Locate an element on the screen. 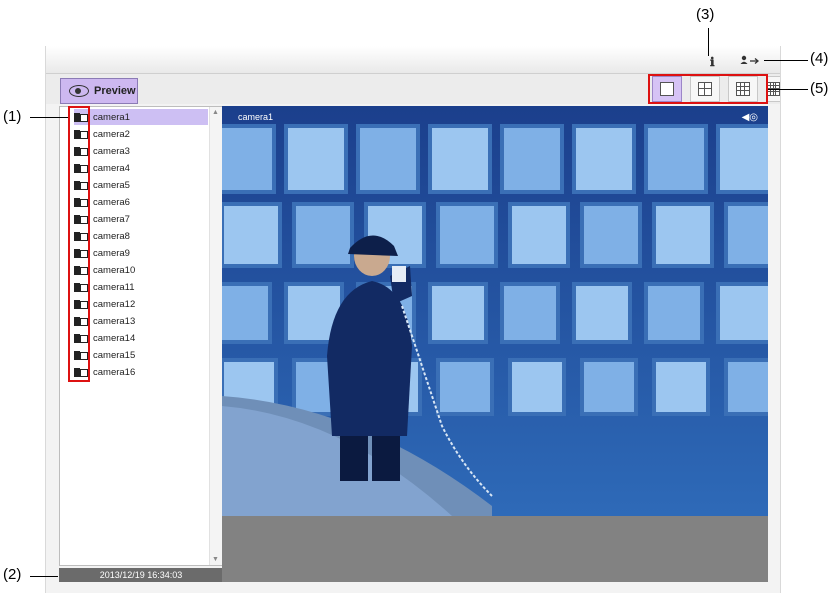 Image resolution: width=840 pixels, height=593 pixels. camera-list-item-label: camera5 is located at coordinates (111, 185).